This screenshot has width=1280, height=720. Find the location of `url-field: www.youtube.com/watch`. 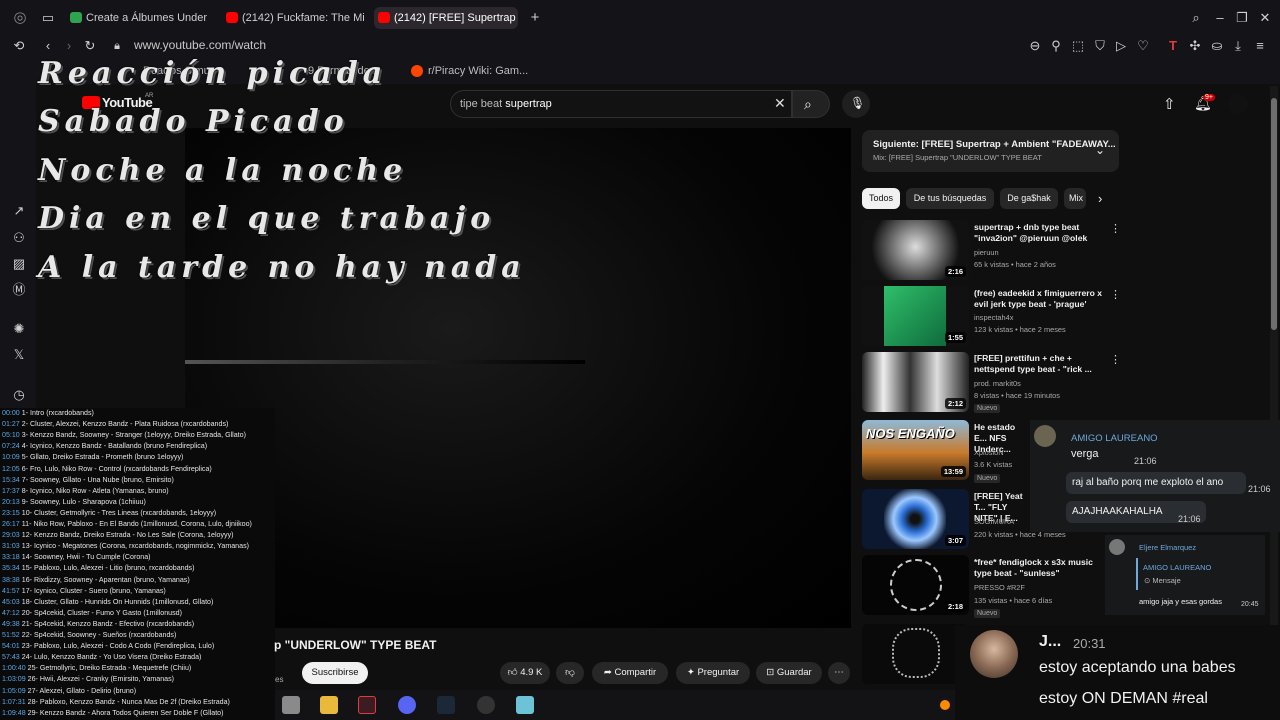

url-field: www.youtube.com/watch is located at coordinates (200, 45).